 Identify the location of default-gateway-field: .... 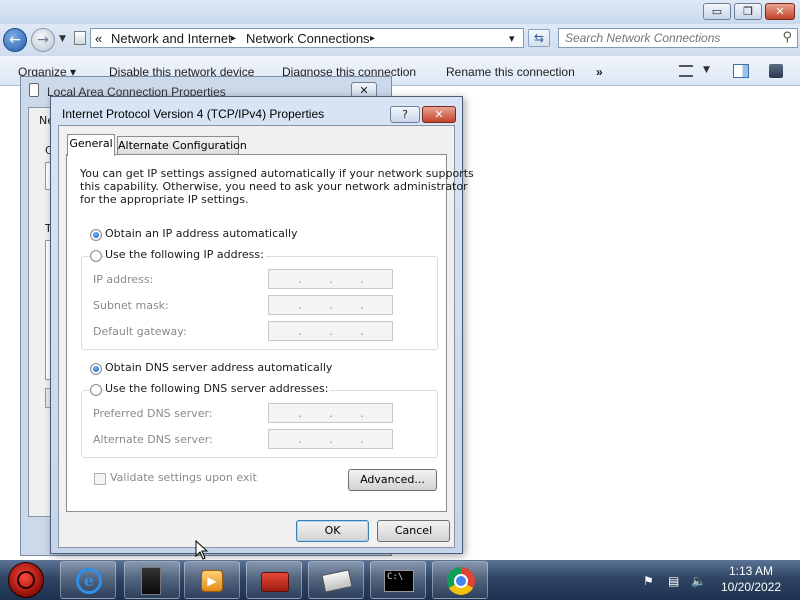
(330, 331).